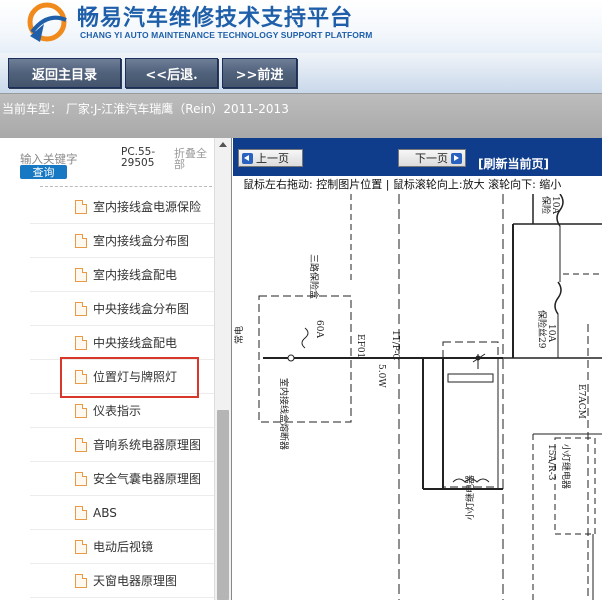  Describe the element at coordinates (47, 22) in the screenshot. I see `changyi-logo-icon` at that location.